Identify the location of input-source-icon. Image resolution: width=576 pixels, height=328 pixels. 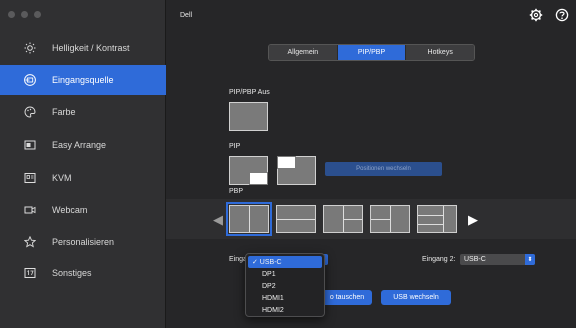
(30, 80).